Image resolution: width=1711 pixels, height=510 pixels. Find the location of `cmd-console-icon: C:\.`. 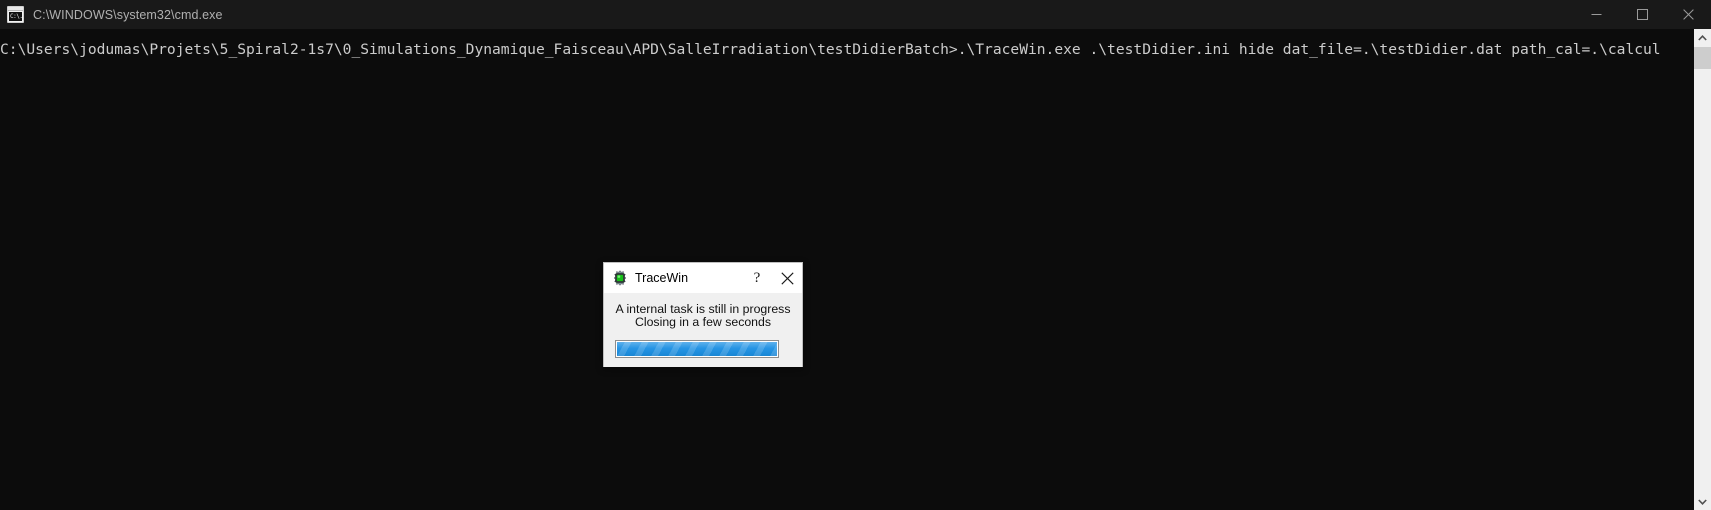

cmd-console-icon: C:\. is located at coordinates (15, 14).